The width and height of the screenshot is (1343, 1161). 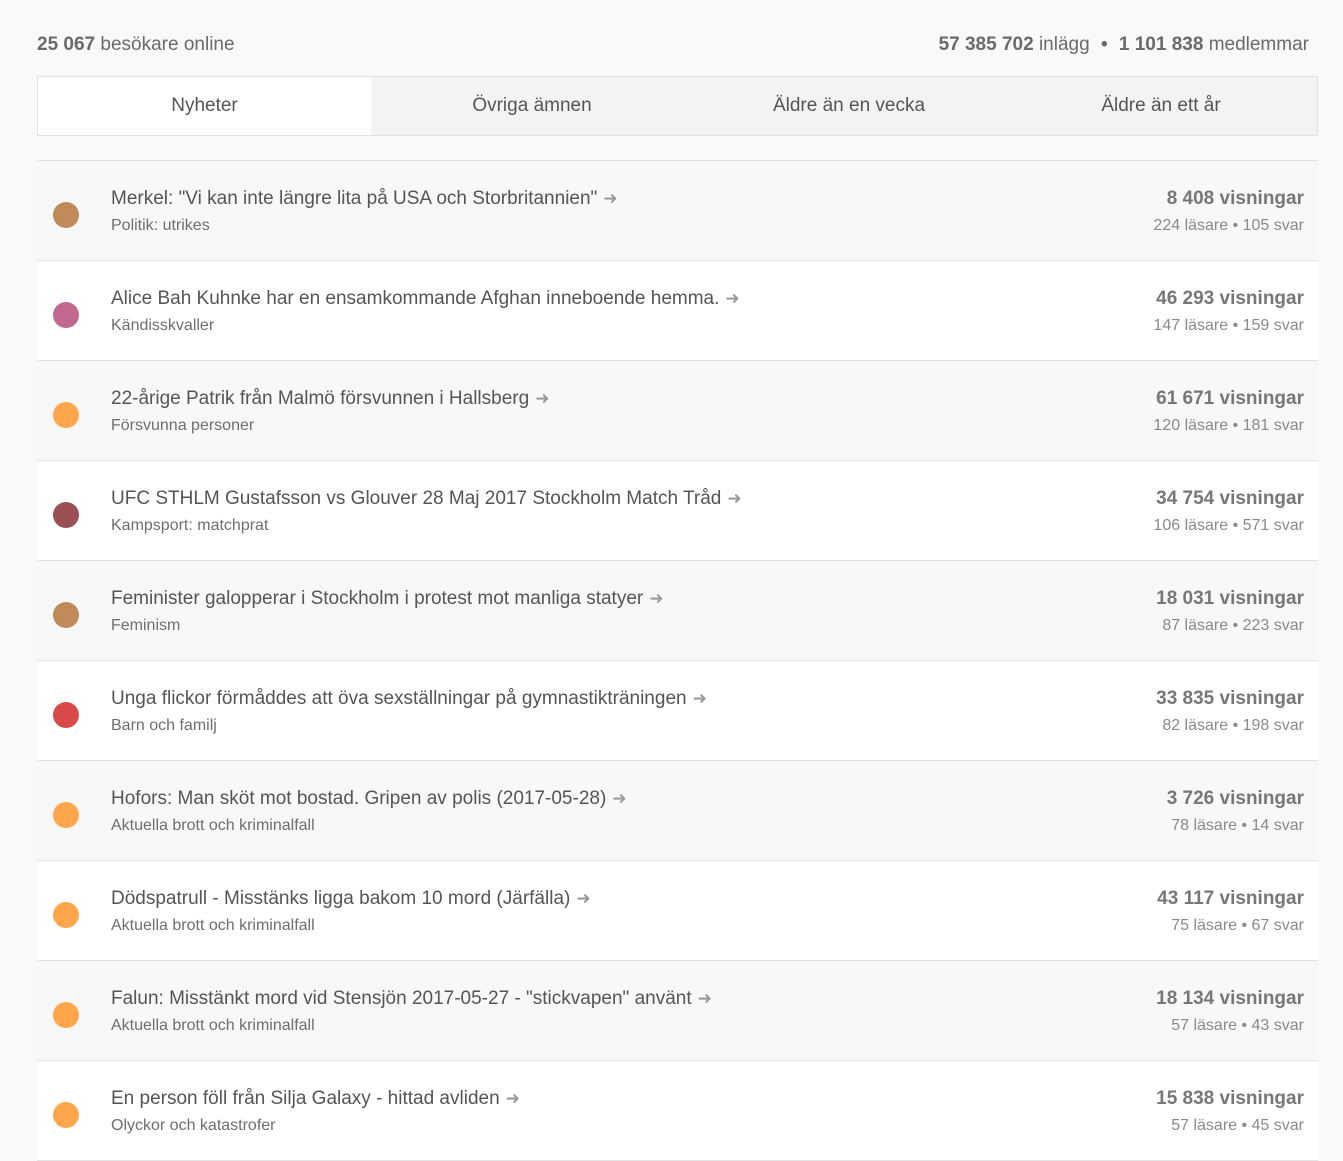 What do you see at coordinates (1237, 1025) in the screenshot?
I see `thread-readers-replies: 57 läsare • 43 svar` at bounding box center [1237, 1025].